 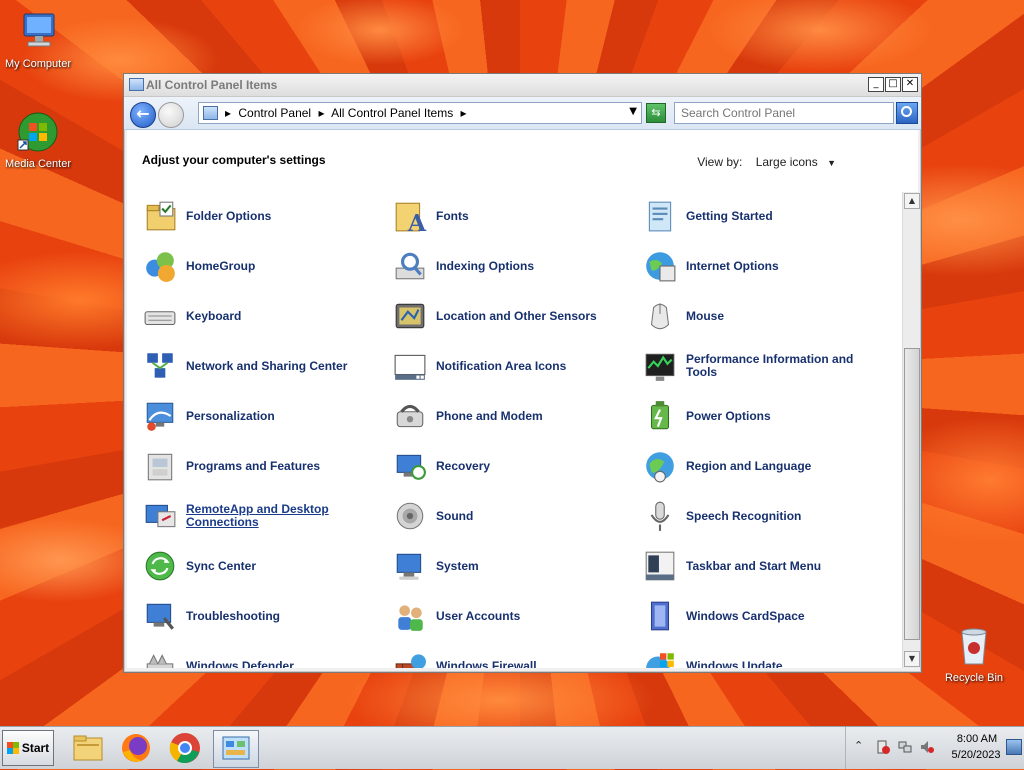 What do you see at coordinates (253, 465) in the screenshot?
I see `cp-item-label: Programs and Features` at bounding box center [253, 465].